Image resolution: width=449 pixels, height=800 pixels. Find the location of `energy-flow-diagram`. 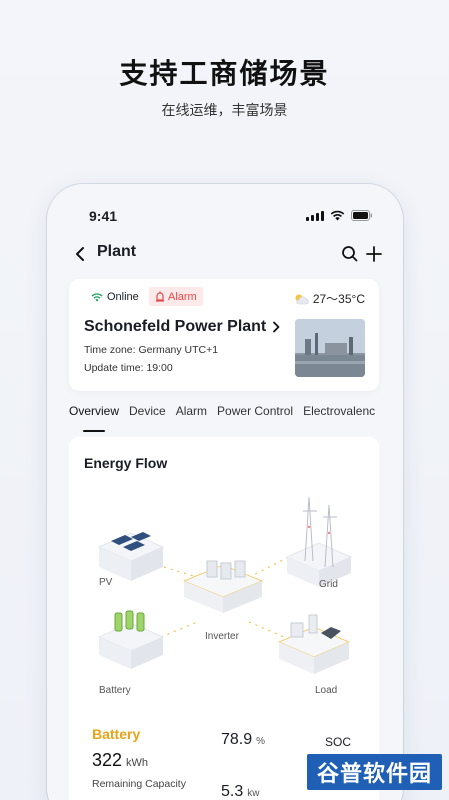

energy-flow-diagram is located at coordinates (225, 585).